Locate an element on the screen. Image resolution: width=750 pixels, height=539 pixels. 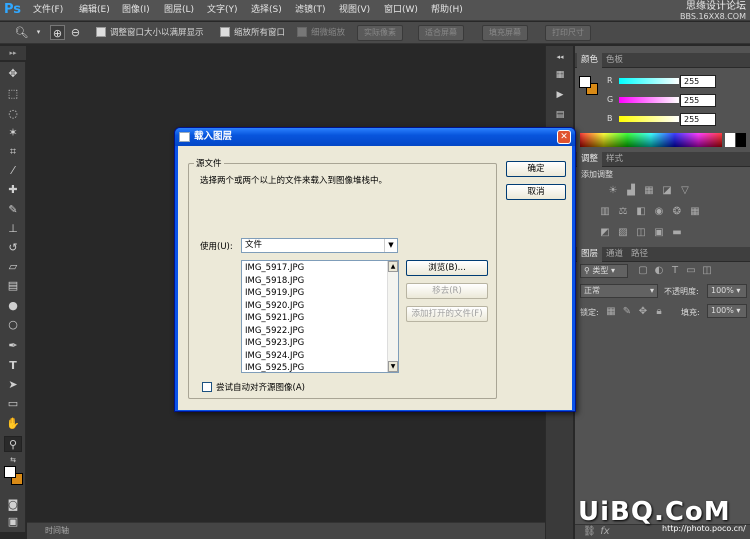
list-item: IMG_5922.JPG is located at coordinates (274, 331).